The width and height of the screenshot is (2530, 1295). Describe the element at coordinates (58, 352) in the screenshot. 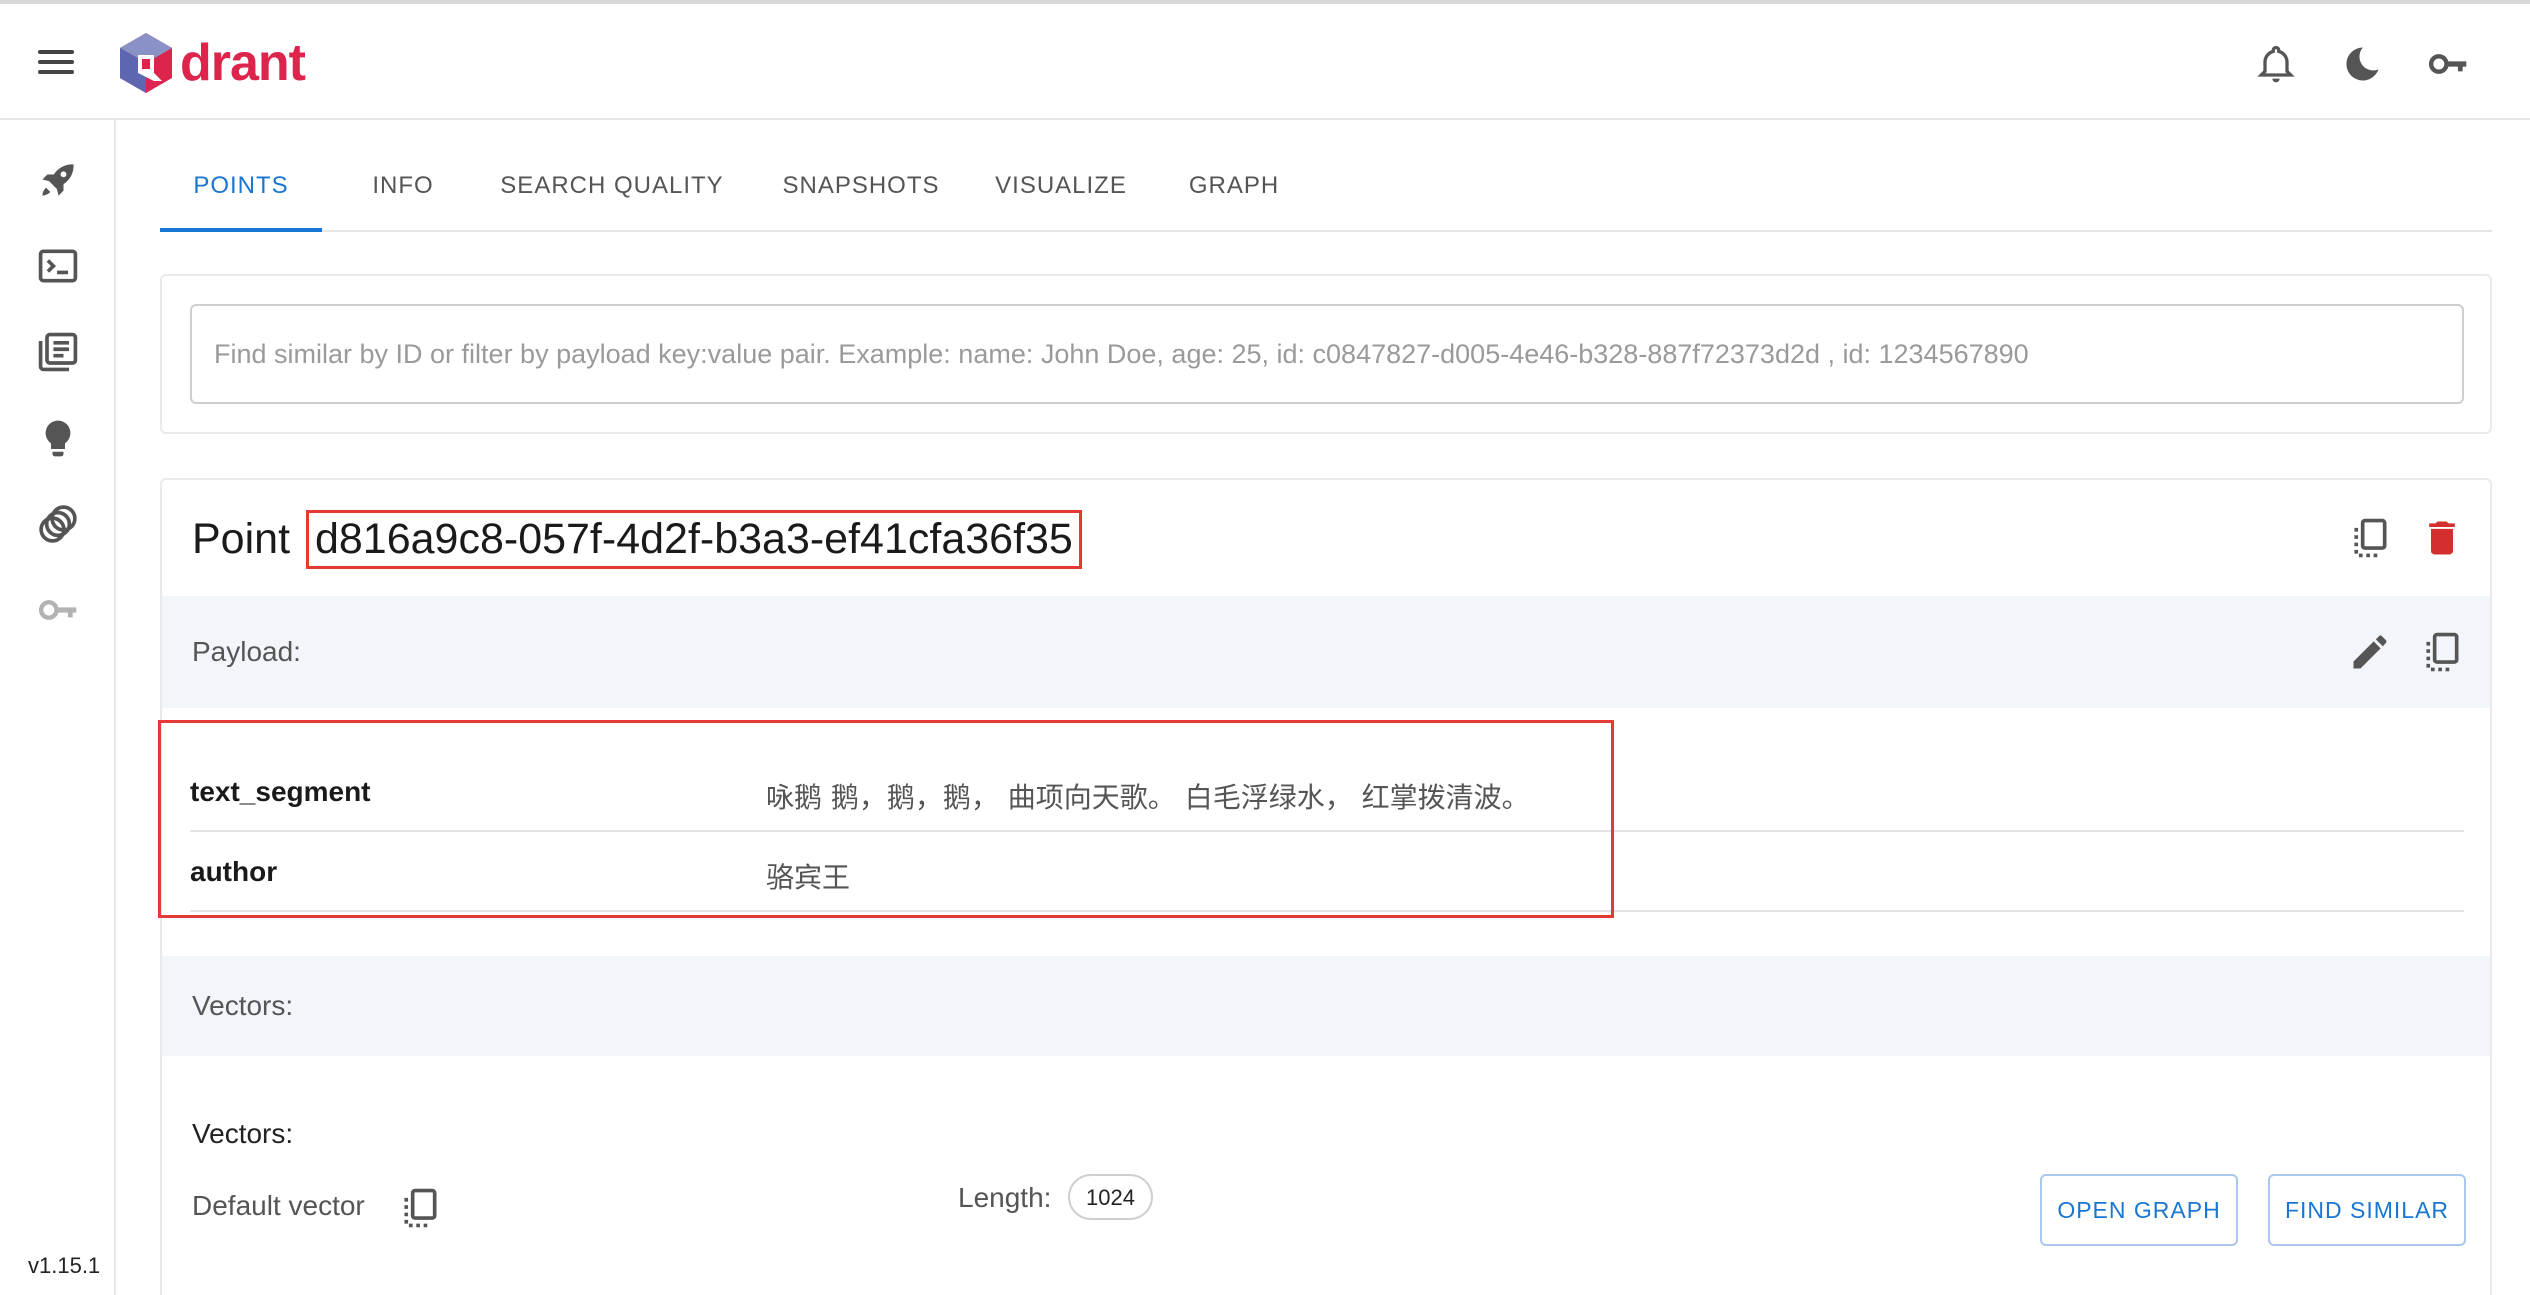

I see `collections-icon` at that location.